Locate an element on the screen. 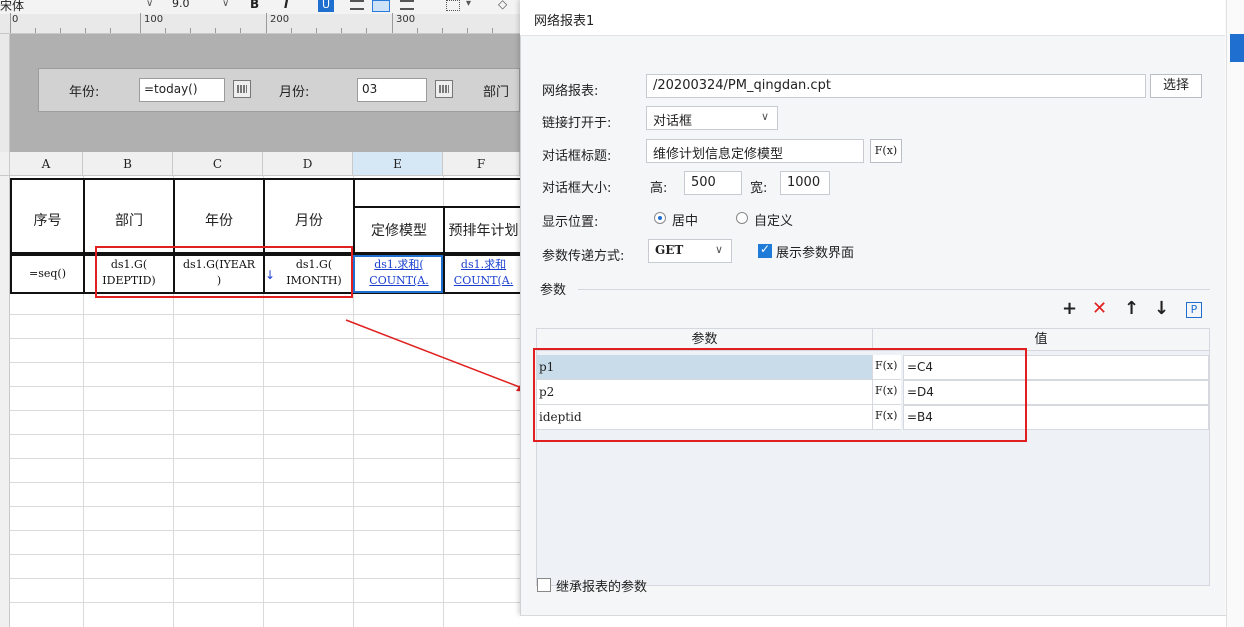  side-edit-icon is located at coordinates (1237, 48).